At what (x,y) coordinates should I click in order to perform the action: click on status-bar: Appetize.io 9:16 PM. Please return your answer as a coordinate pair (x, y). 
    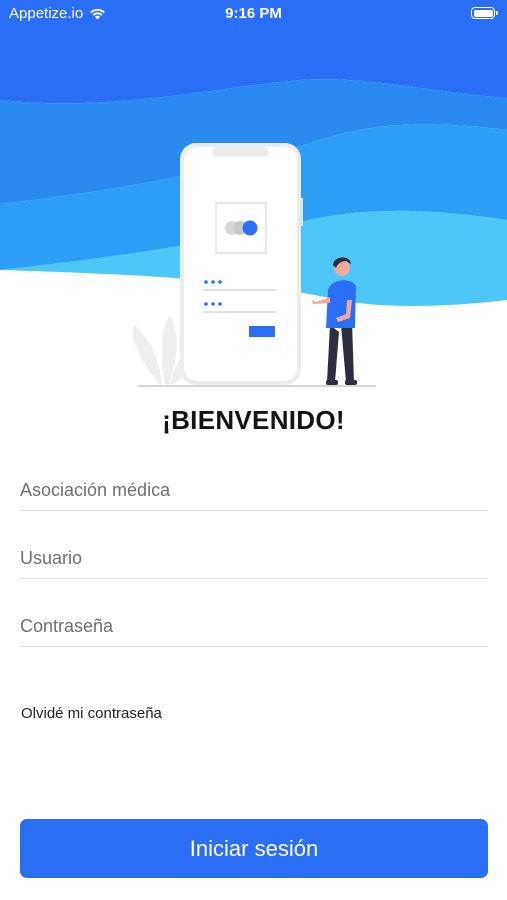
    Looking at the image, I should click on (253, 14).